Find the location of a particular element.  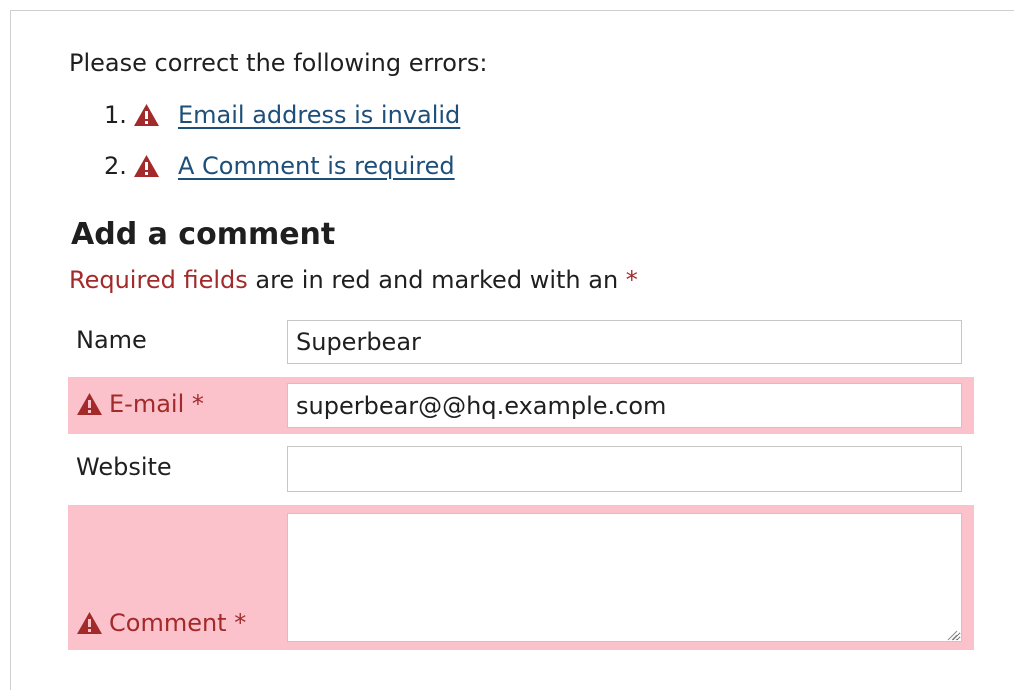

email-label-wrapper: E-mail * is located at coordinates (140, 404).